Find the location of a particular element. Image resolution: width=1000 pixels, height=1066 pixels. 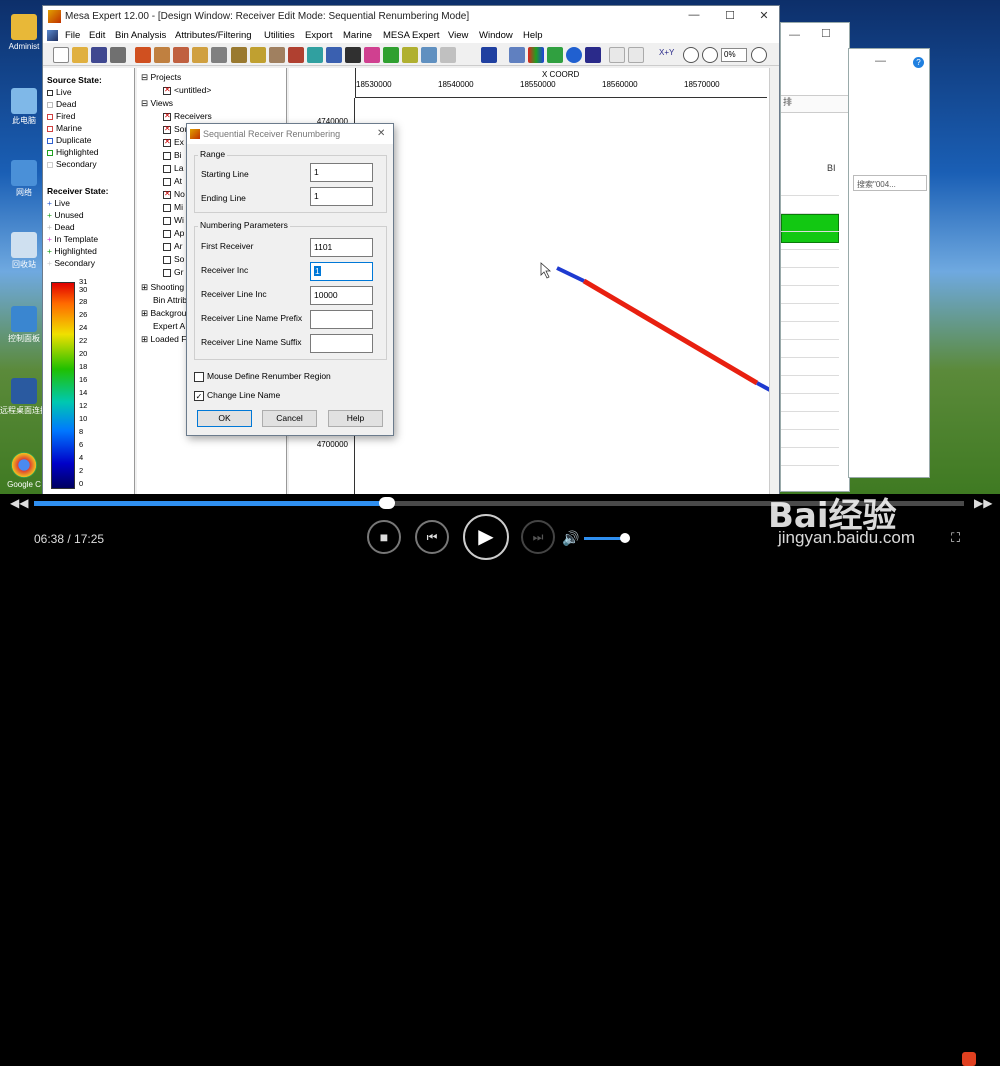

xy-toggle-button: X+Y is located at coordinates (666, 52).